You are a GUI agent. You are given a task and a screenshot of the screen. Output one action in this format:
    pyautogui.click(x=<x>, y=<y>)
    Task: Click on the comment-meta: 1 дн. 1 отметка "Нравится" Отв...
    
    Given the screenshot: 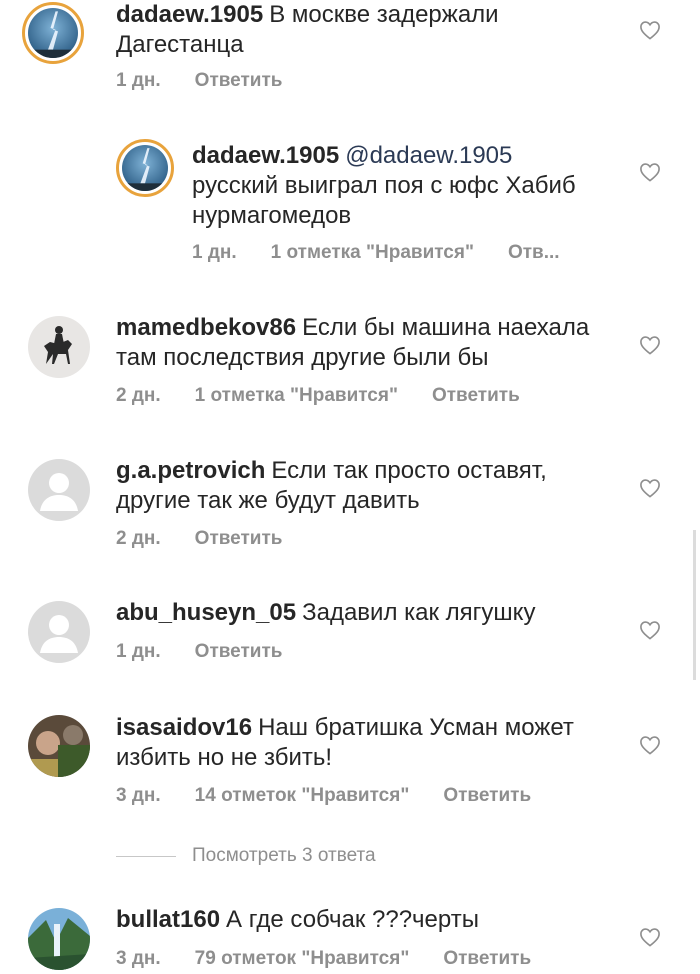 What is the action you would take?
    pyautogui.click(x=376, y=253)
    